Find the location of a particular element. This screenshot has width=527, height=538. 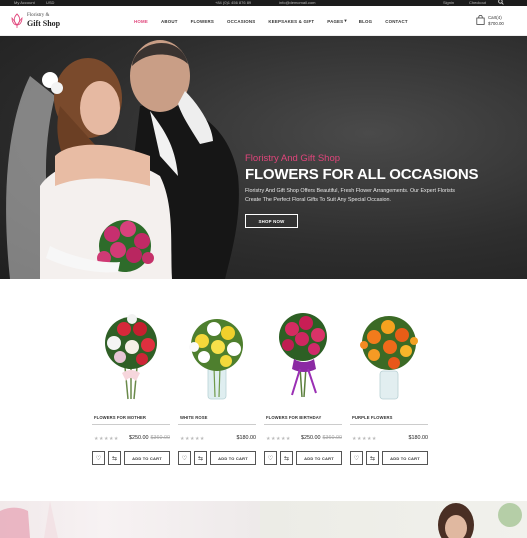

mini-cart: Cart(4) $700.00 is located at coordinates (490, 20).